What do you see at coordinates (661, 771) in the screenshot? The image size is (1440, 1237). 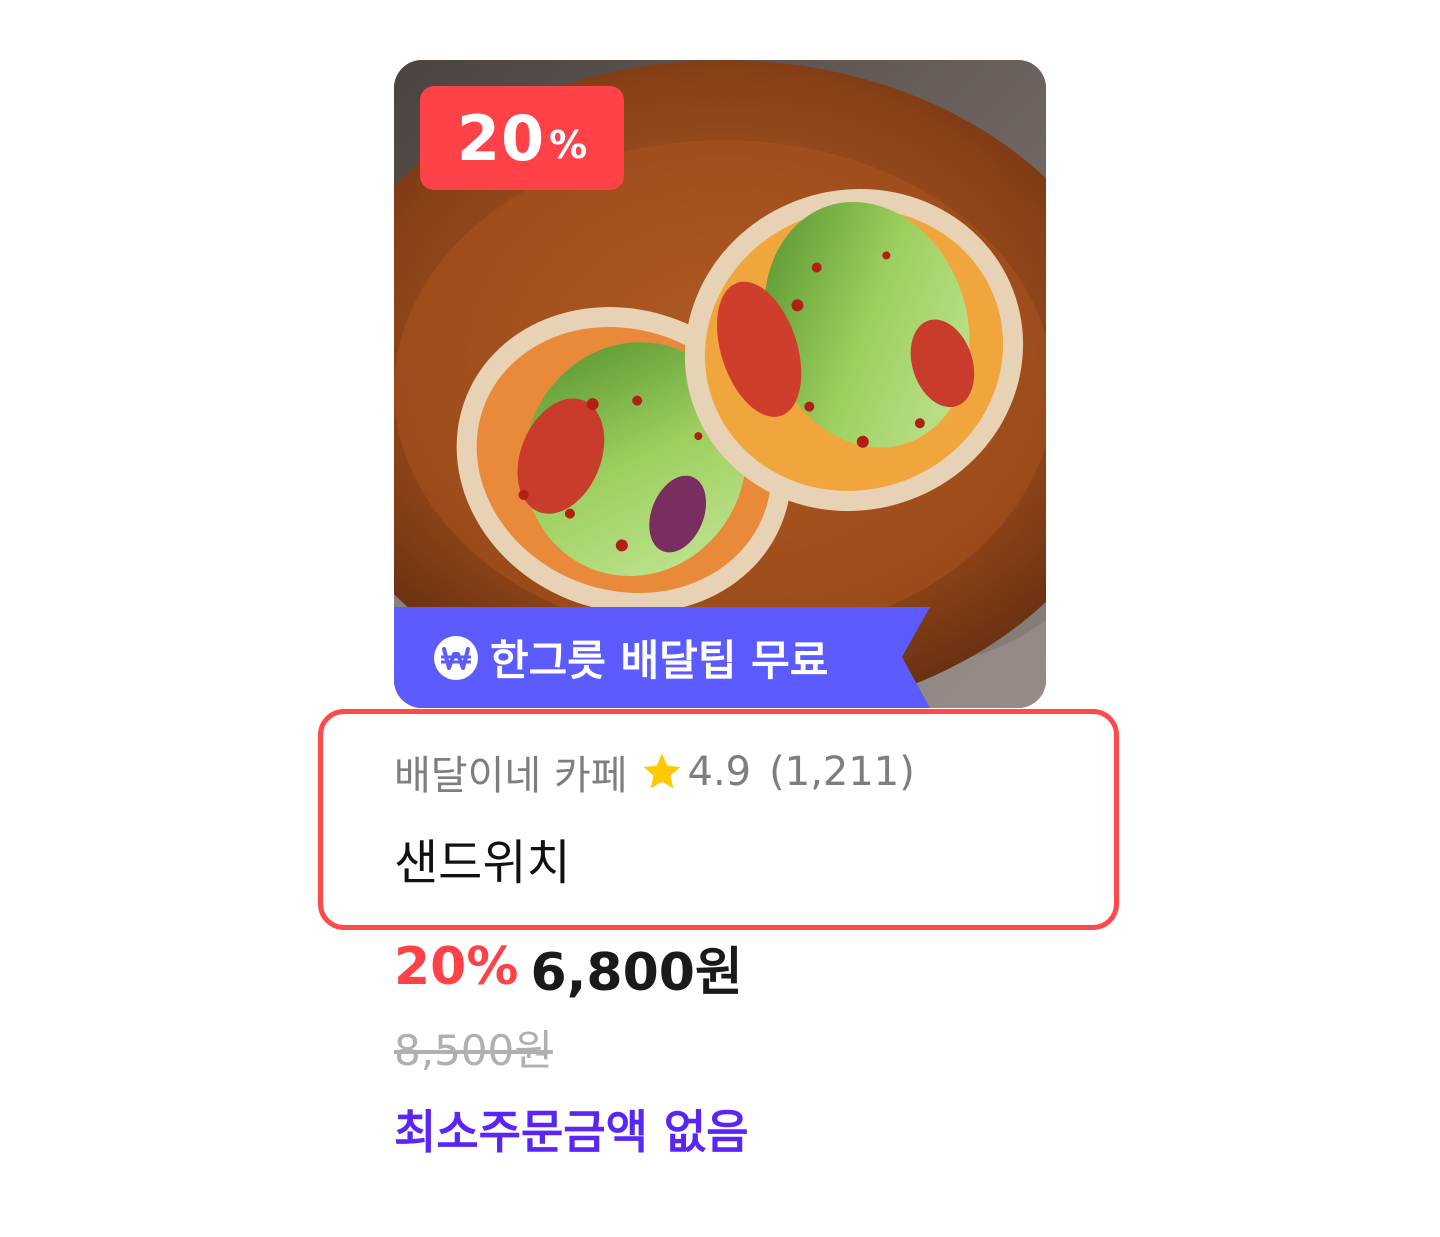 I see `star-icon` at bounding box center [661, 771].